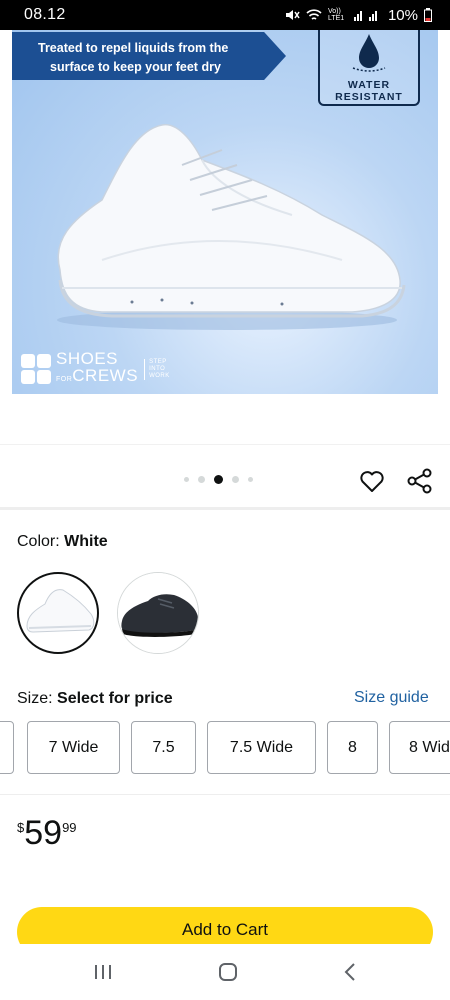 This screenshot has height=1000, width=450. Describe the element at coordinates (158, 361) in the screenshot. I see `brand-tag-step: STEP` at that location.